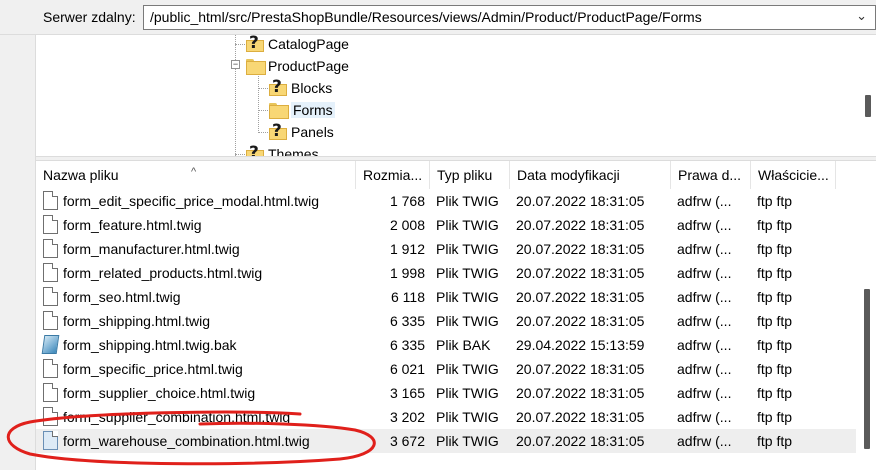 The height and width of the screenshot is (470, 876). Describe the element at coordinates (191, 201) in the screenshot. I see `file-name-cell: form_edit_specific_price_modal.html.twig` at that location.